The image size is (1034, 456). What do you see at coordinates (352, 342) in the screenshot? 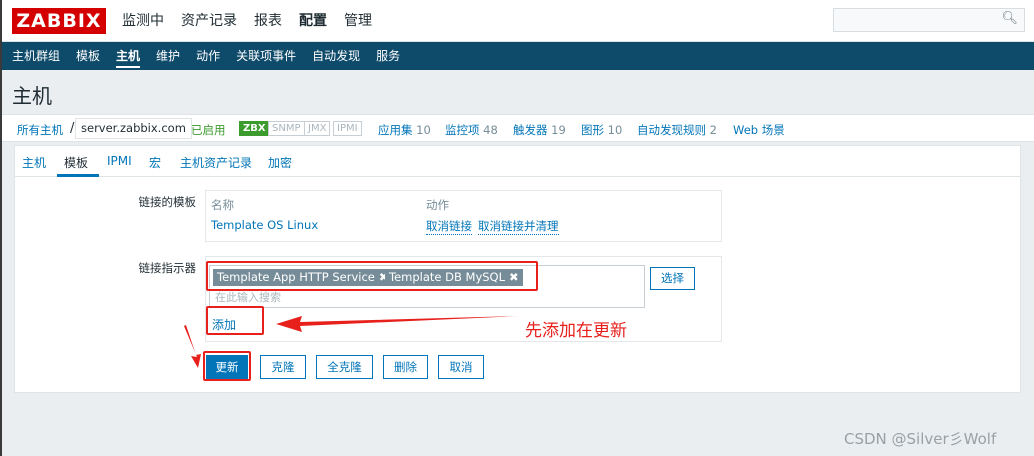
I see `annotation-arrows` at bounding box center [352, 342].